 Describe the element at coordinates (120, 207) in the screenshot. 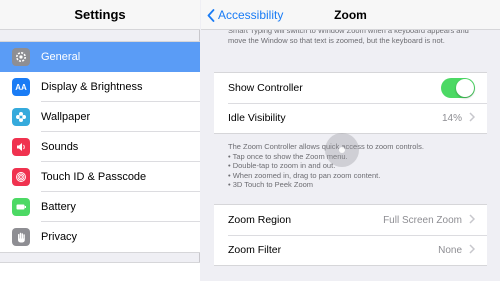

I see `sidebar-item-label: Battery` at that location.